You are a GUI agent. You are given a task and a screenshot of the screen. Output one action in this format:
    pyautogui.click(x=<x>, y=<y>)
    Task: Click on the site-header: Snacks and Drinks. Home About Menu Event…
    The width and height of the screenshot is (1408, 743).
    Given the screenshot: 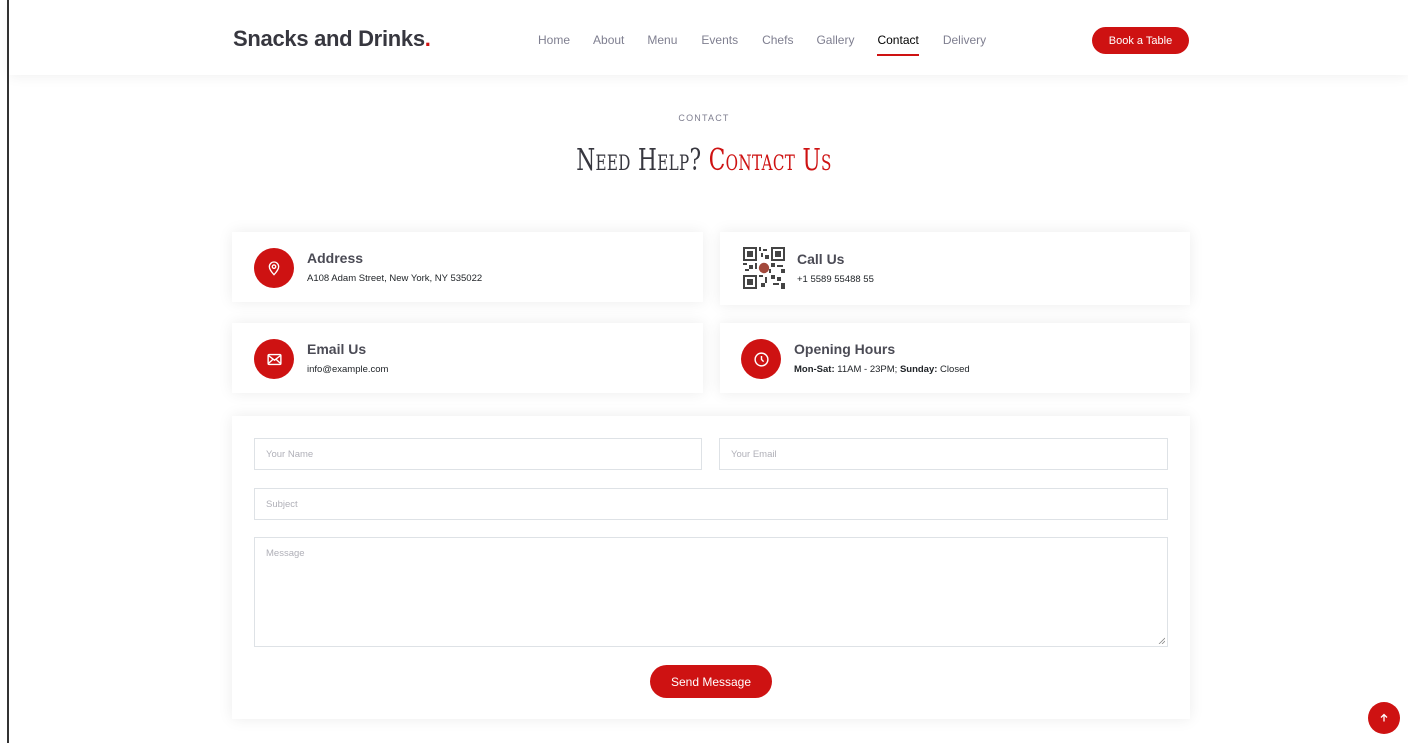 What is the action you would take?
    pyautogui.click(x=708, y=37)
    